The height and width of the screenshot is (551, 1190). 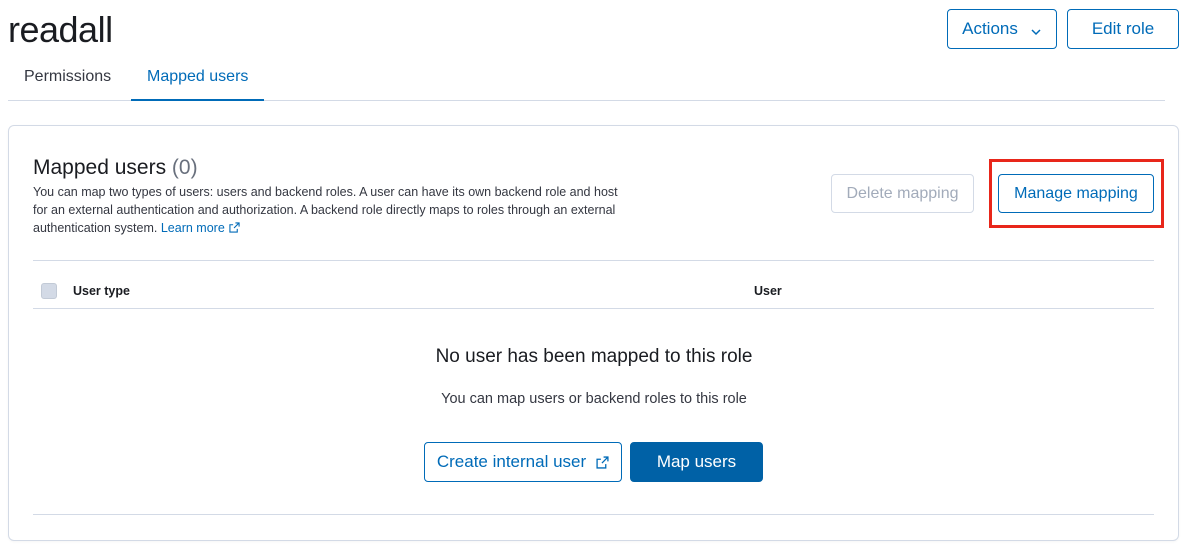 I want to click on chevron-down-icon, so click(x=1036, y=29).